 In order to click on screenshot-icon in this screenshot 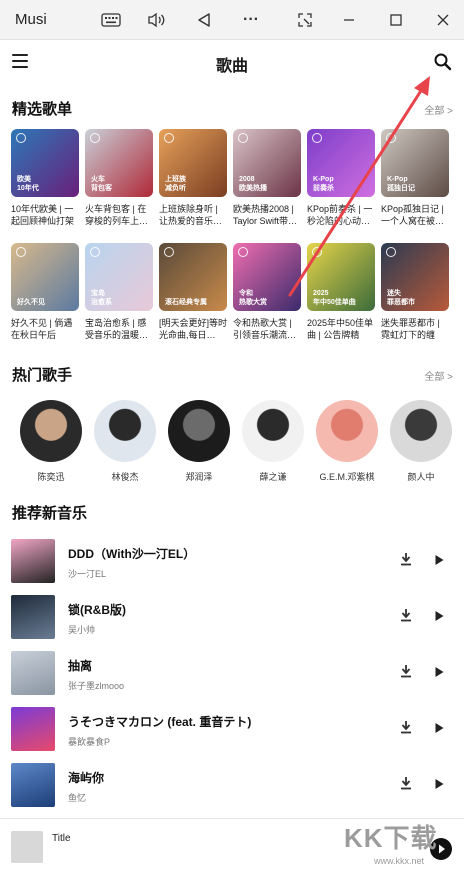, I will do `click(305, 20)`.